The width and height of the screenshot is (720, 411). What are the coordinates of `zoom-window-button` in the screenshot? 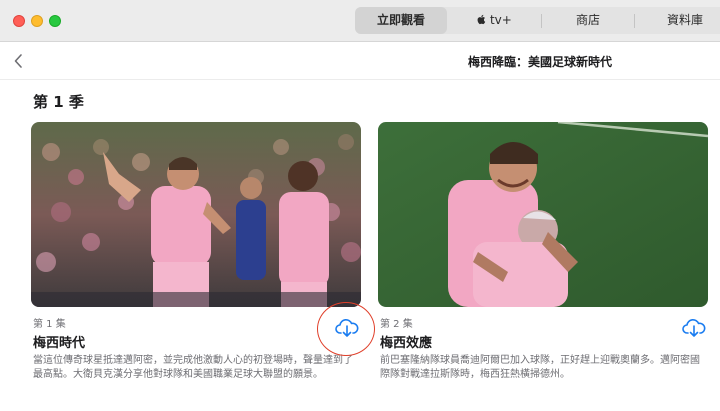 It's located at (55, 21).